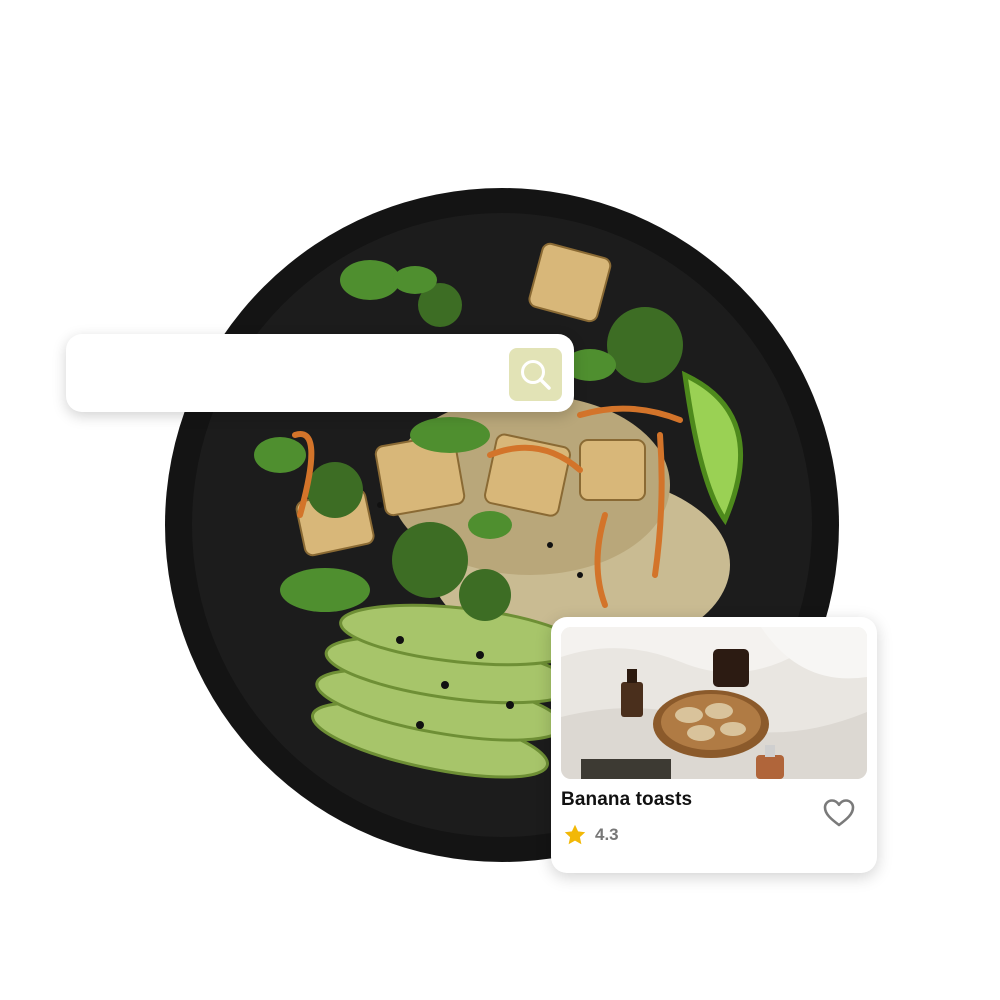 This screenshot has height=1000, width=1000. Describe the element at coordinates (607, 834) in the screenshot. I see `rating-value: 4.3` at that location.